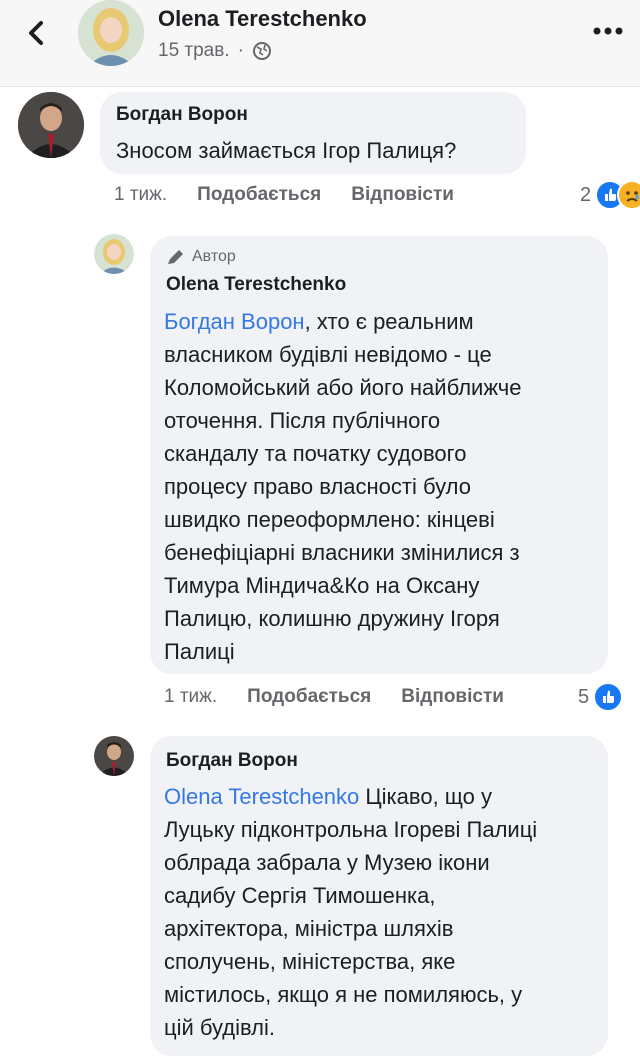  I want to click on author-badge: Автор, so click(201, 257).